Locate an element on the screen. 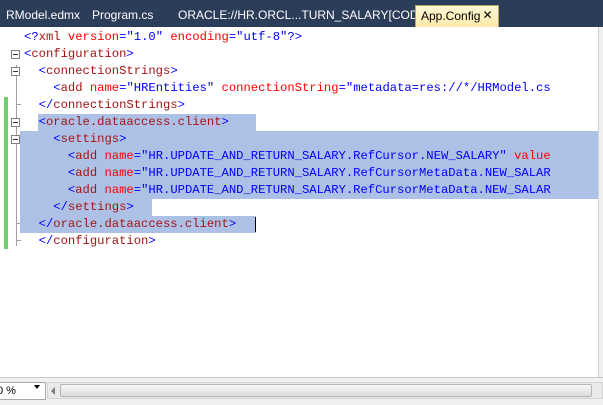  code-token: "utf-8" is located at coordinates (262, 37).